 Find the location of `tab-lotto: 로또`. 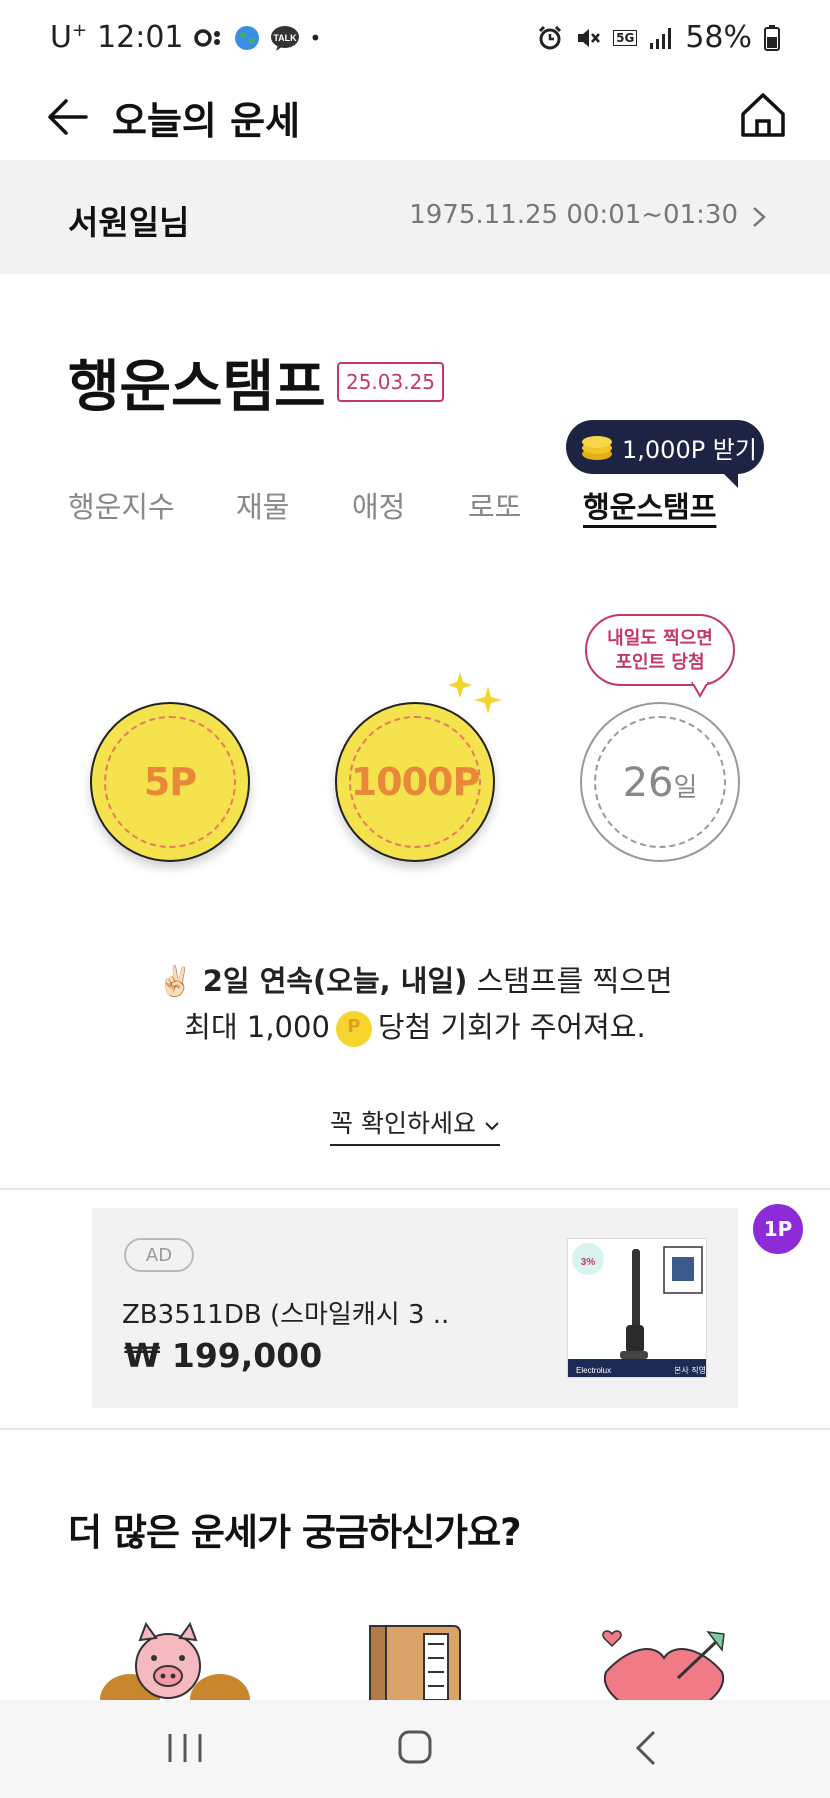

tab-lotto: 로또 is located at coordinates (494, 505).